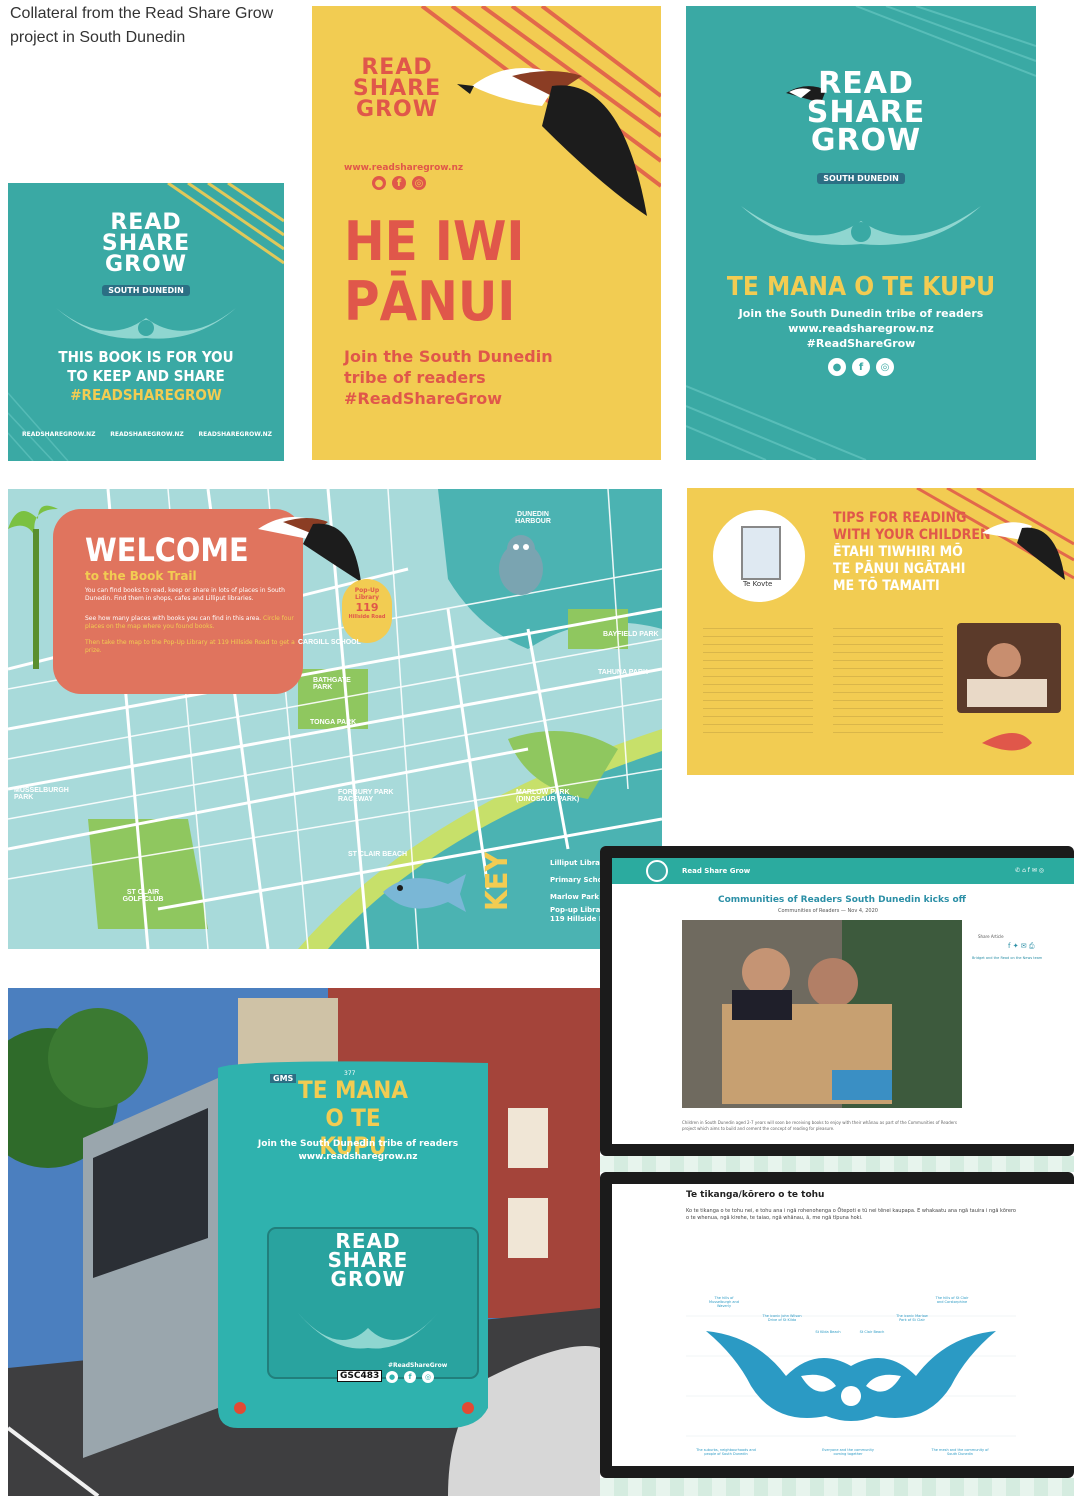 This screenshot has height=1496, width=1074. Describe the element at coordinates (167, 550) in the screenshot. I see `welcome-title: WELCOME` at that location.